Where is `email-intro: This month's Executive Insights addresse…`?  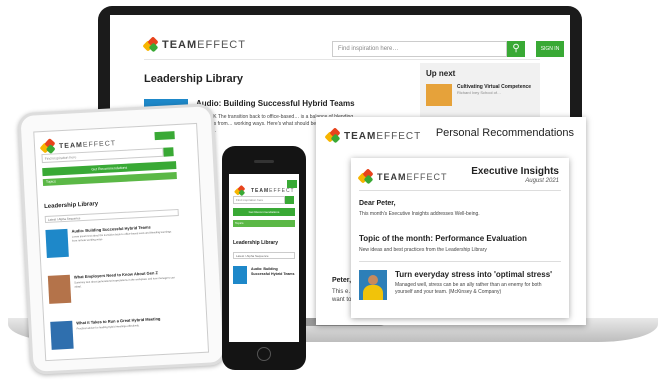 email-intro: This month's Executive Insights addresse… is located at coordinates (419, 214).